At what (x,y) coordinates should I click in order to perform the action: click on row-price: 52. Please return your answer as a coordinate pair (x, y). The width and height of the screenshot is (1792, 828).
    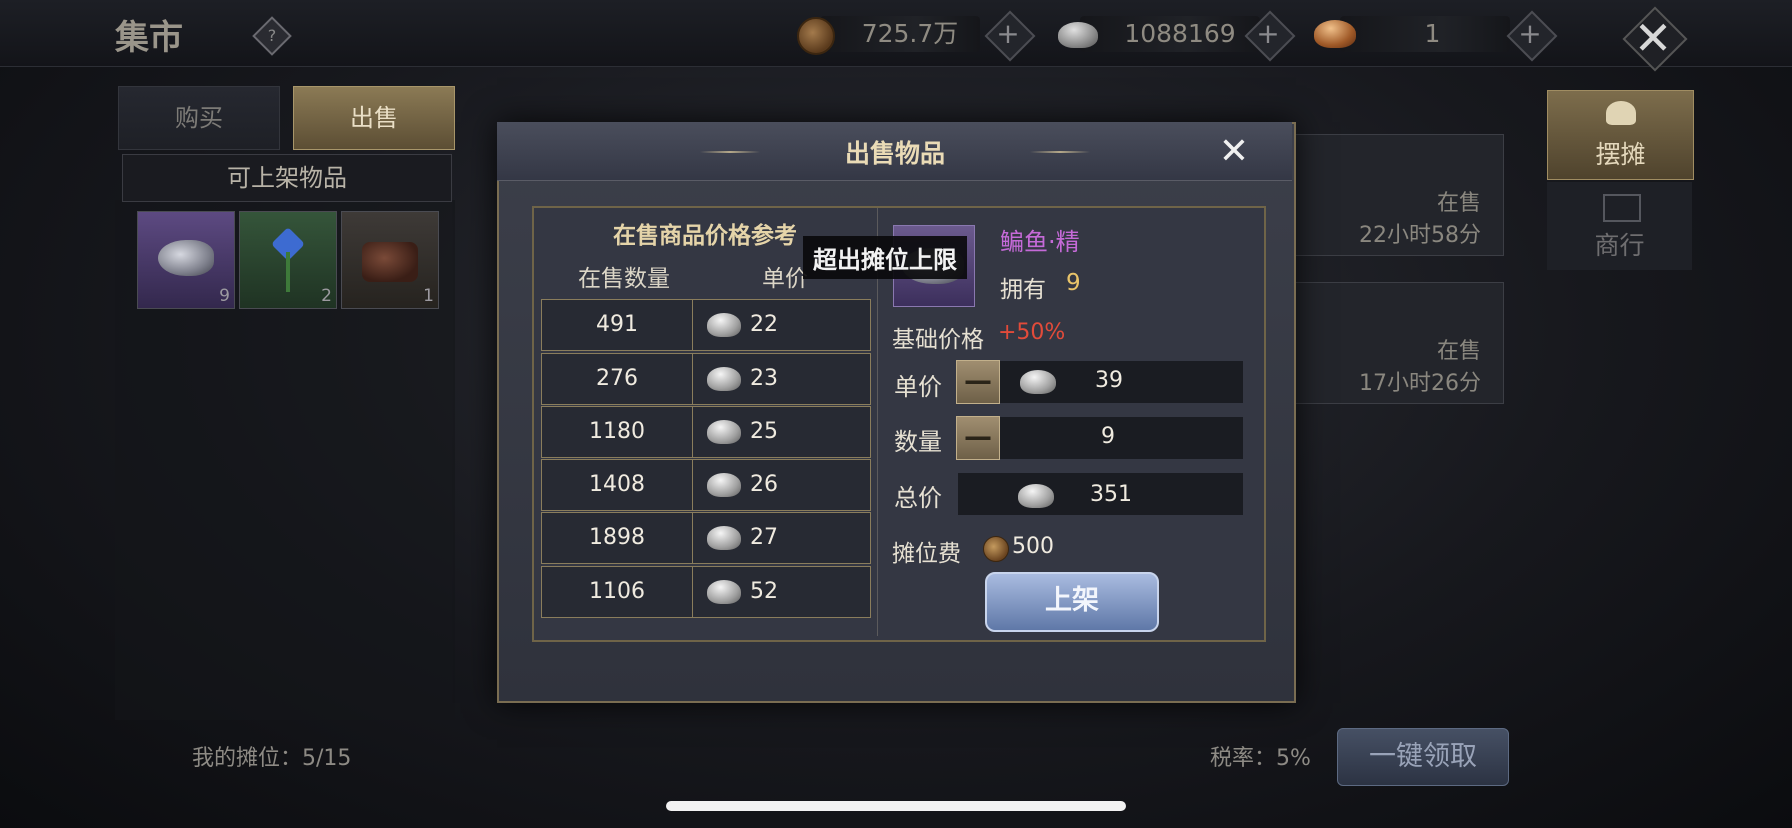
    Looking at the image, I should click on (764, 591).